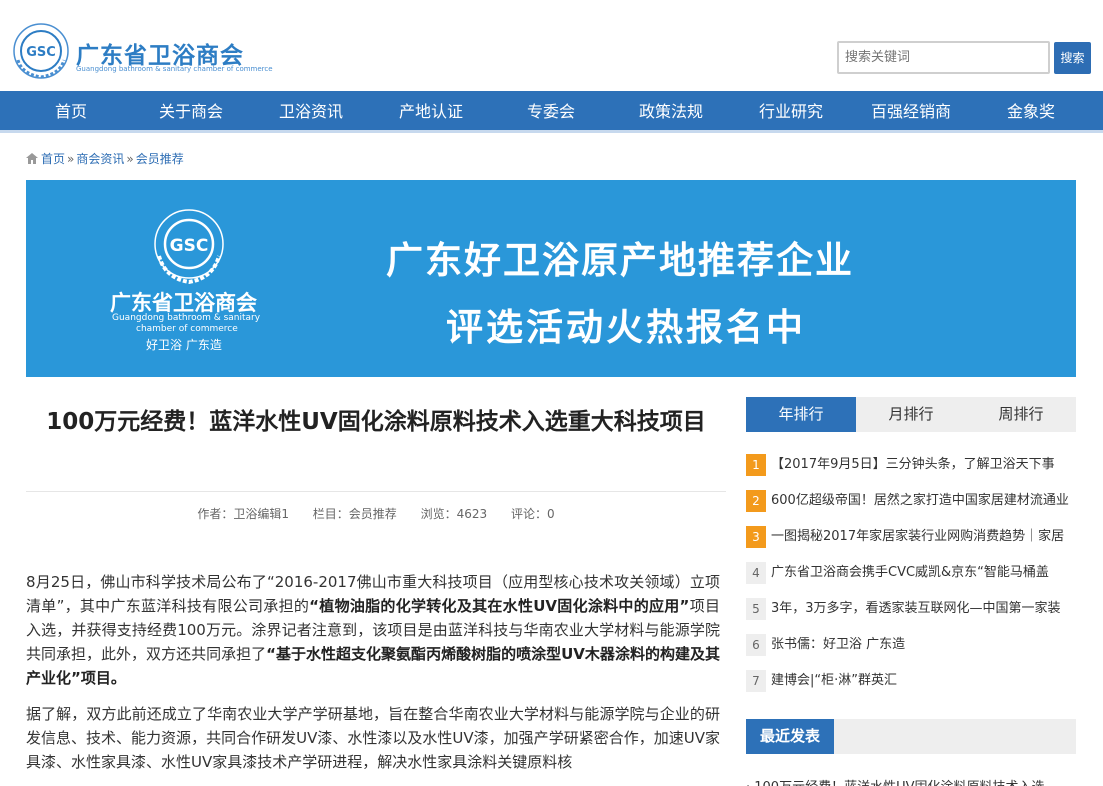  I want to click on banner-logo-subtitle: chamber of commerce, so click(187, 329).